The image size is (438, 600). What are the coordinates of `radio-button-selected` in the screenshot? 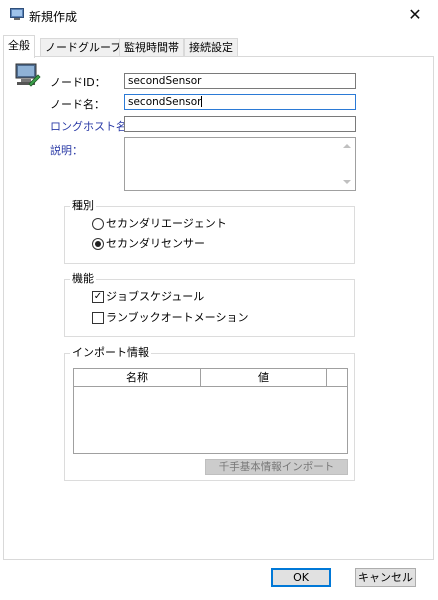 It's located at (98, 244).